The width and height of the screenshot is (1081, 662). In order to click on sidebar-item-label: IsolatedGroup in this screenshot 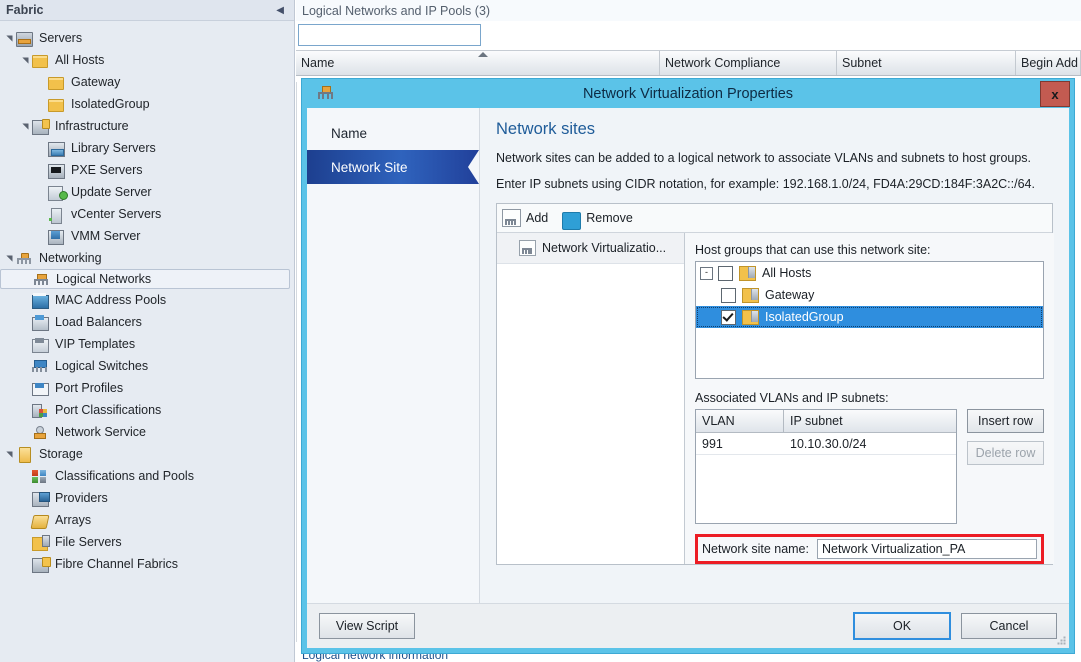, I will do `click(110, 104)`.